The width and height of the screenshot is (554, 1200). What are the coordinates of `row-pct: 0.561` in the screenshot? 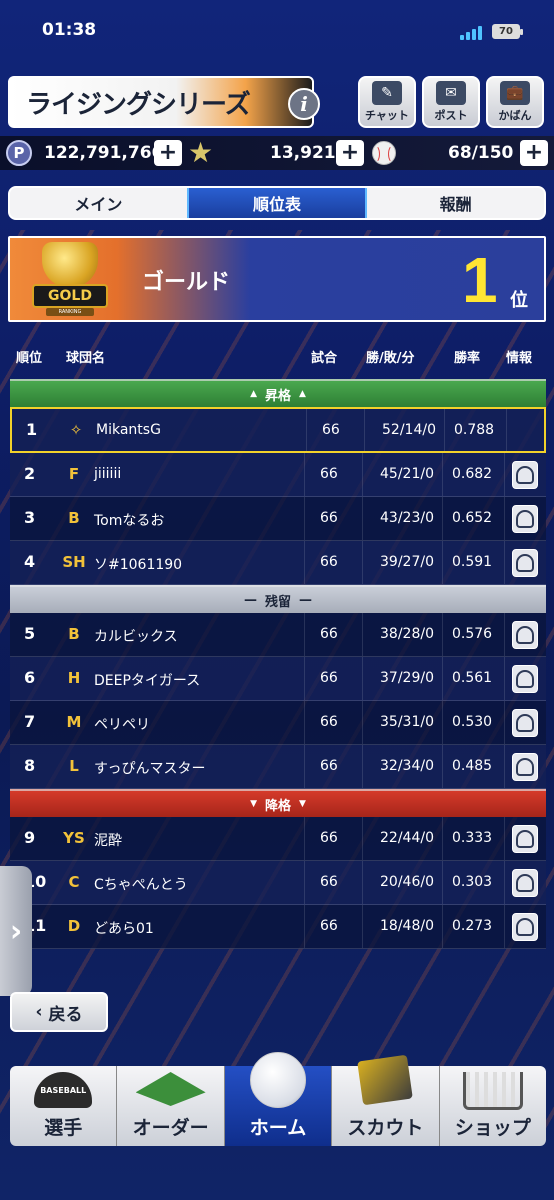 It's located at (472, 678).